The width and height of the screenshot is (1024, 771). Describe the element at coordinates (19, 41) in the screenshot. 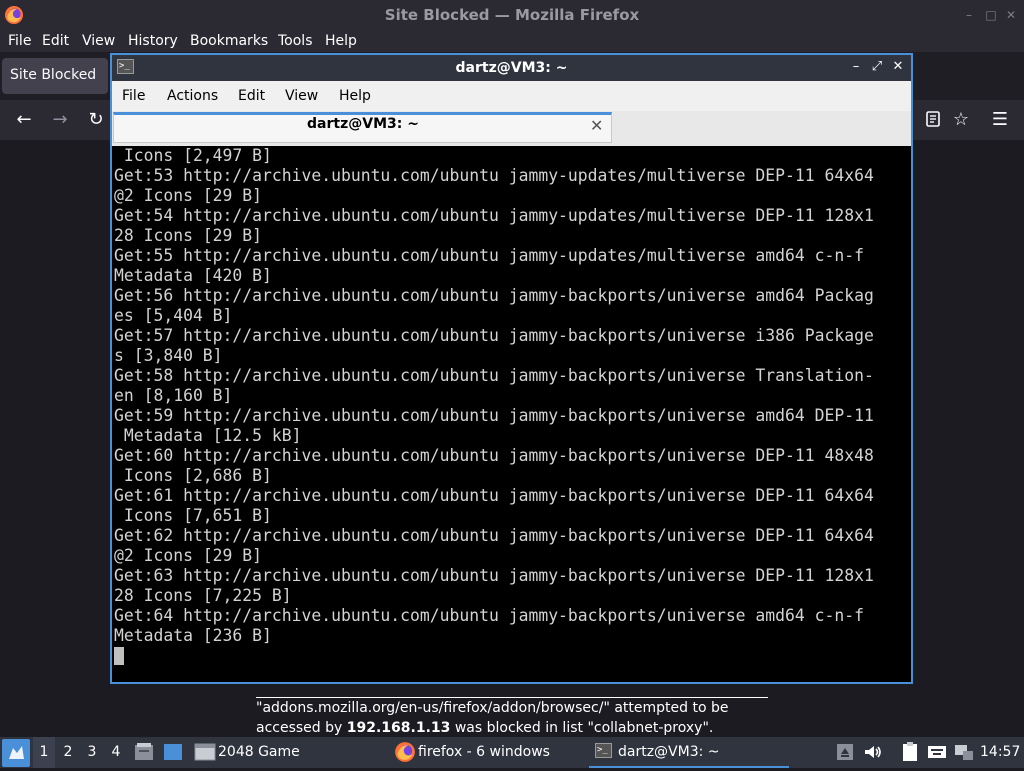

I see `menu-file: File` at that location.